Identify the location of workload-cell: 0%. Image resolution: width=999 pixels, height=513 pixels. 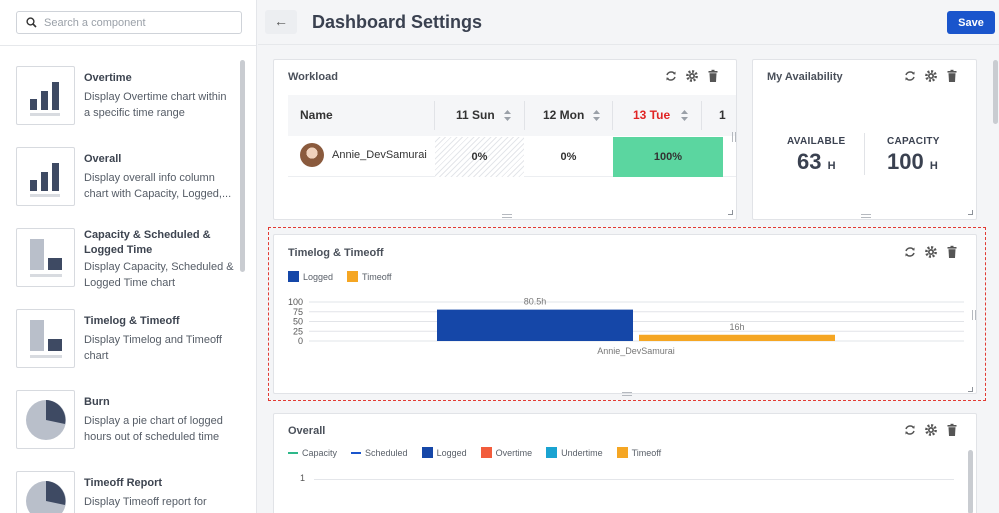
(568, 157).